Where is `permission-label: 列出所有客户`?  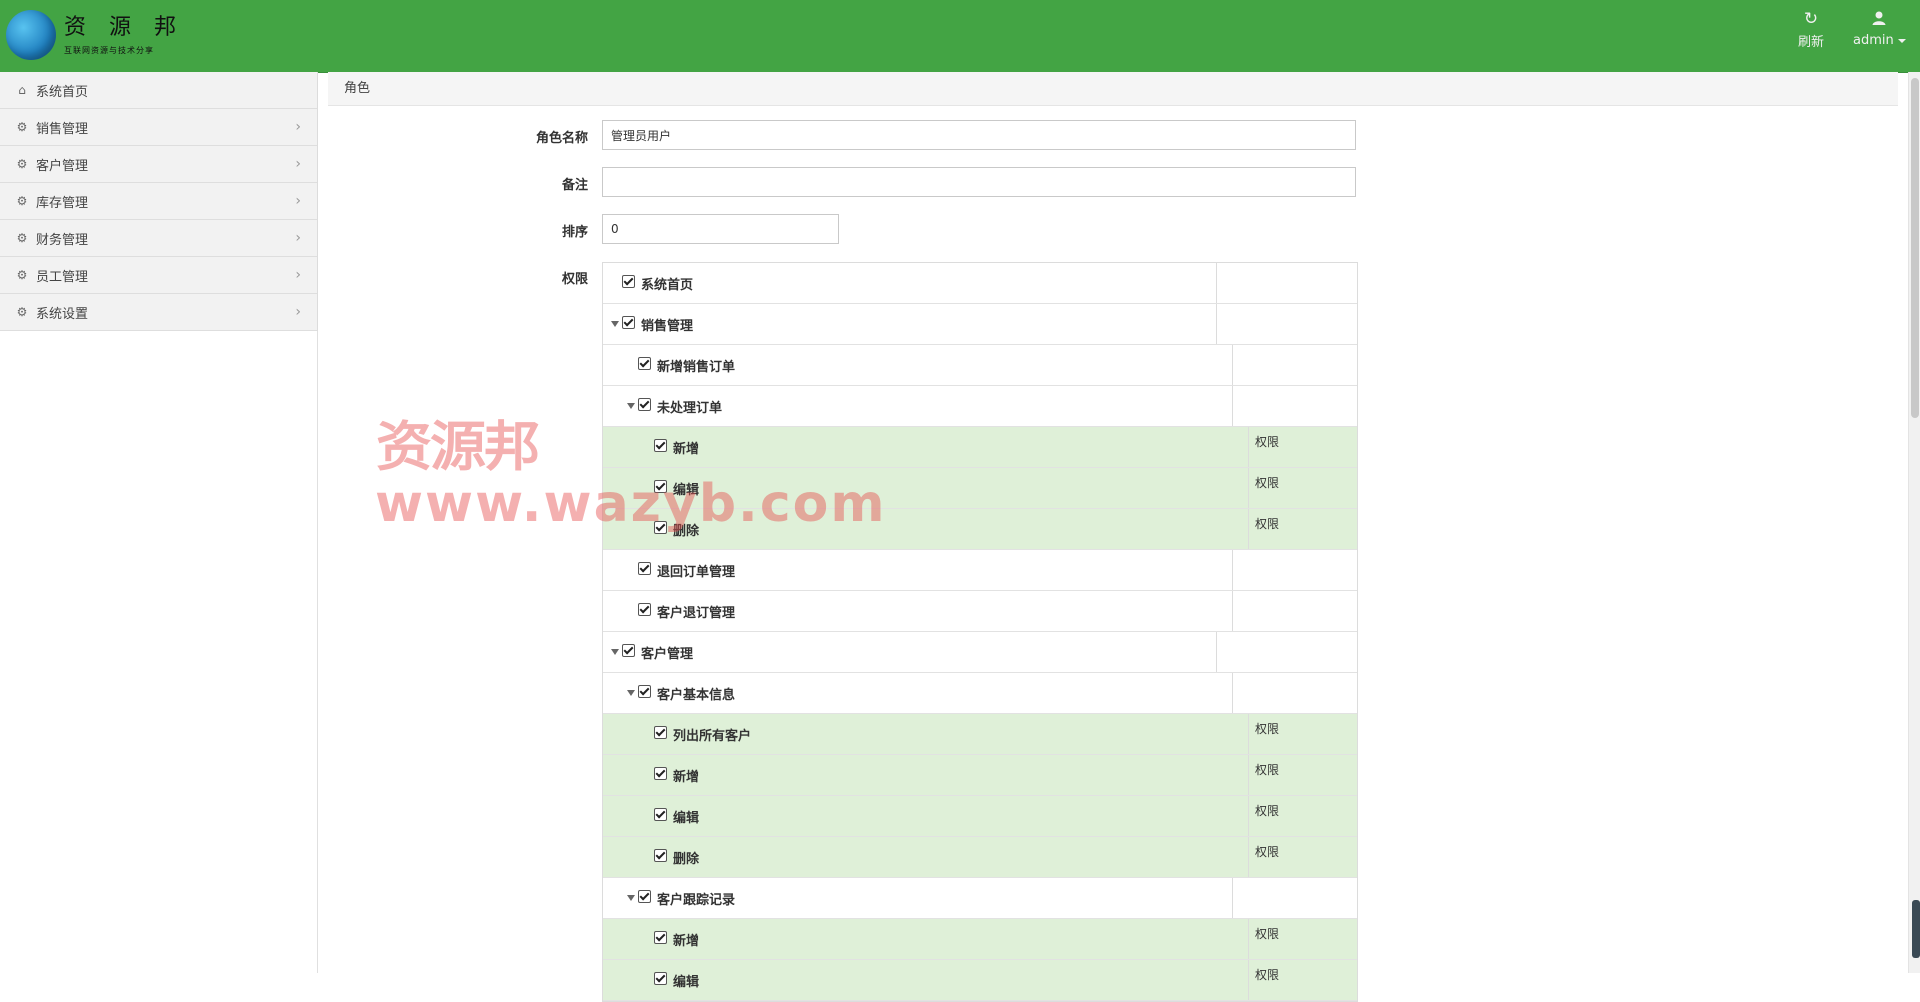
permission-label: 列出所有客户 is located at coordinates (712, 736).